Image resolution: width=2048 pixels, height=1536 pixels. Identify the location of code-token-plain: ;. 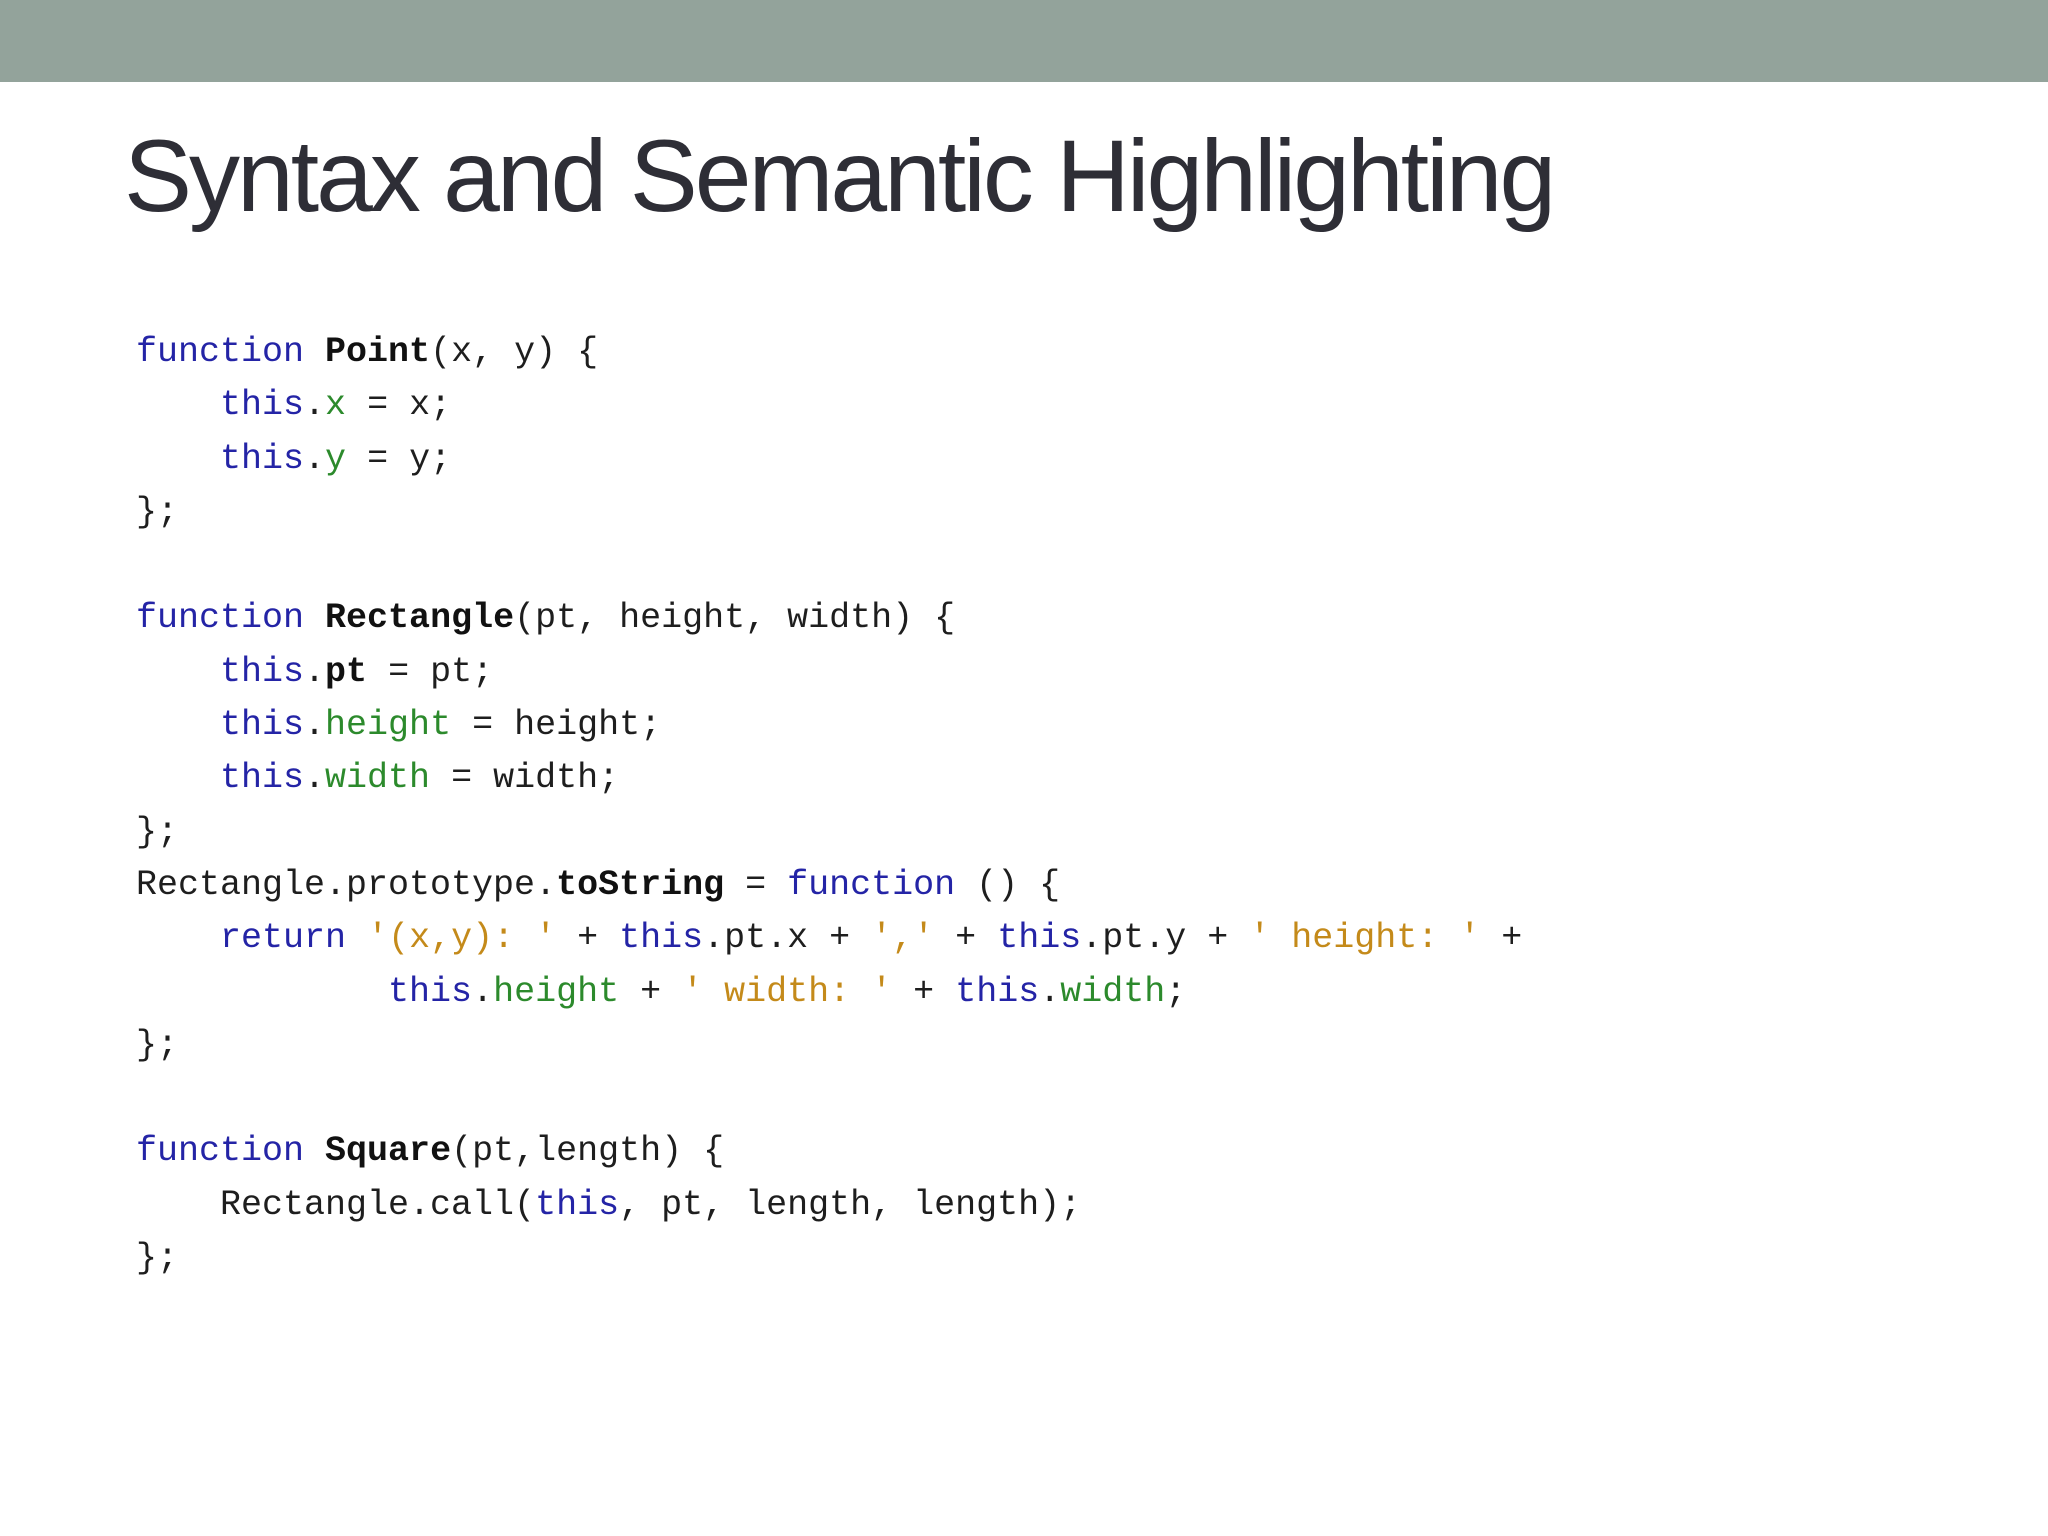
(1176, 991).